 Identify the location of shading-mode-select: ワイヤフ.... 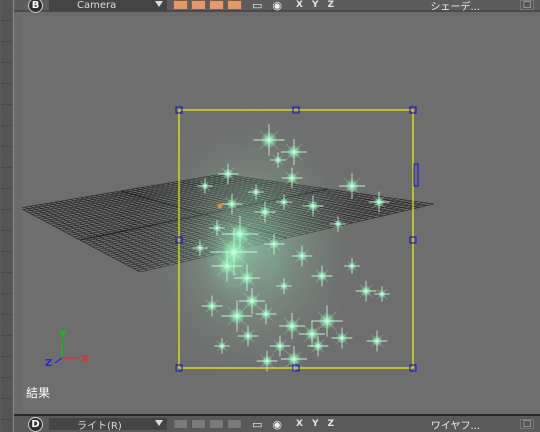
(455, 424).